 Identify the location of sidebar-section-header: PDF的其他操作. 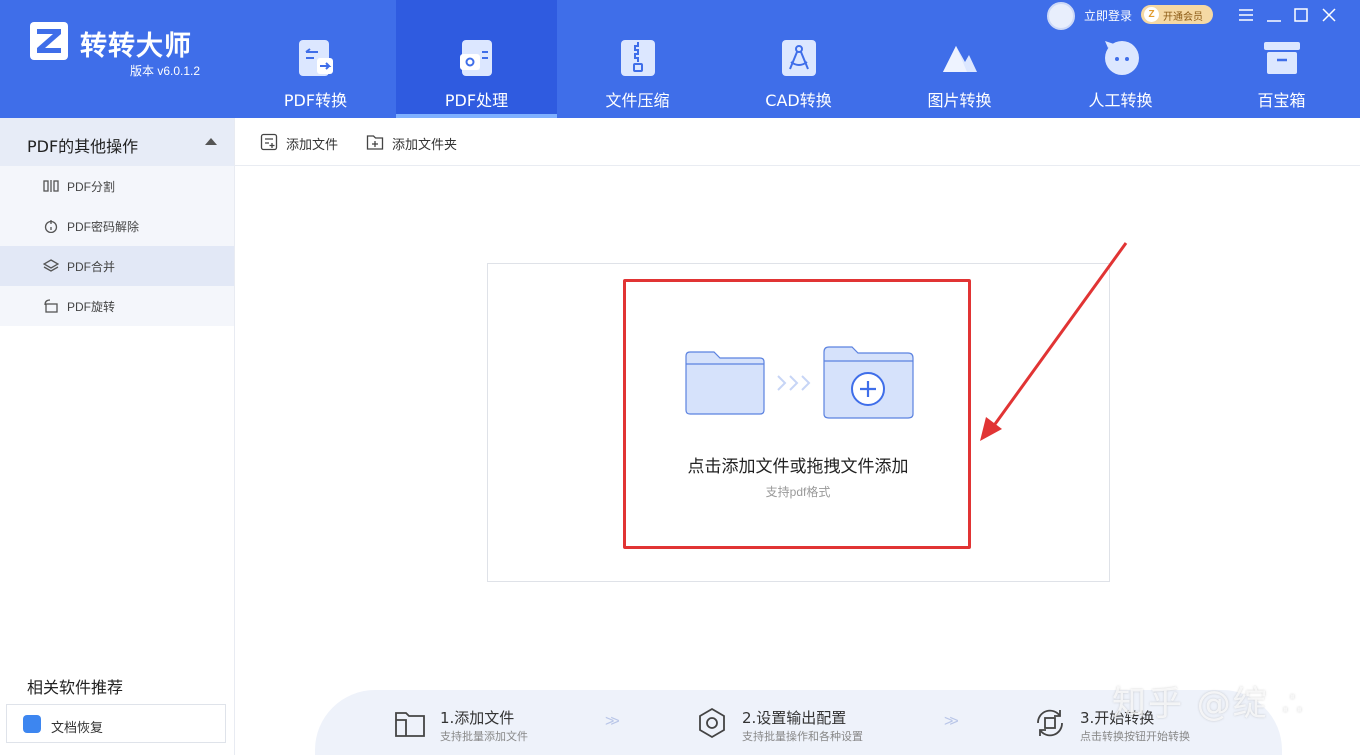
(117, 142).